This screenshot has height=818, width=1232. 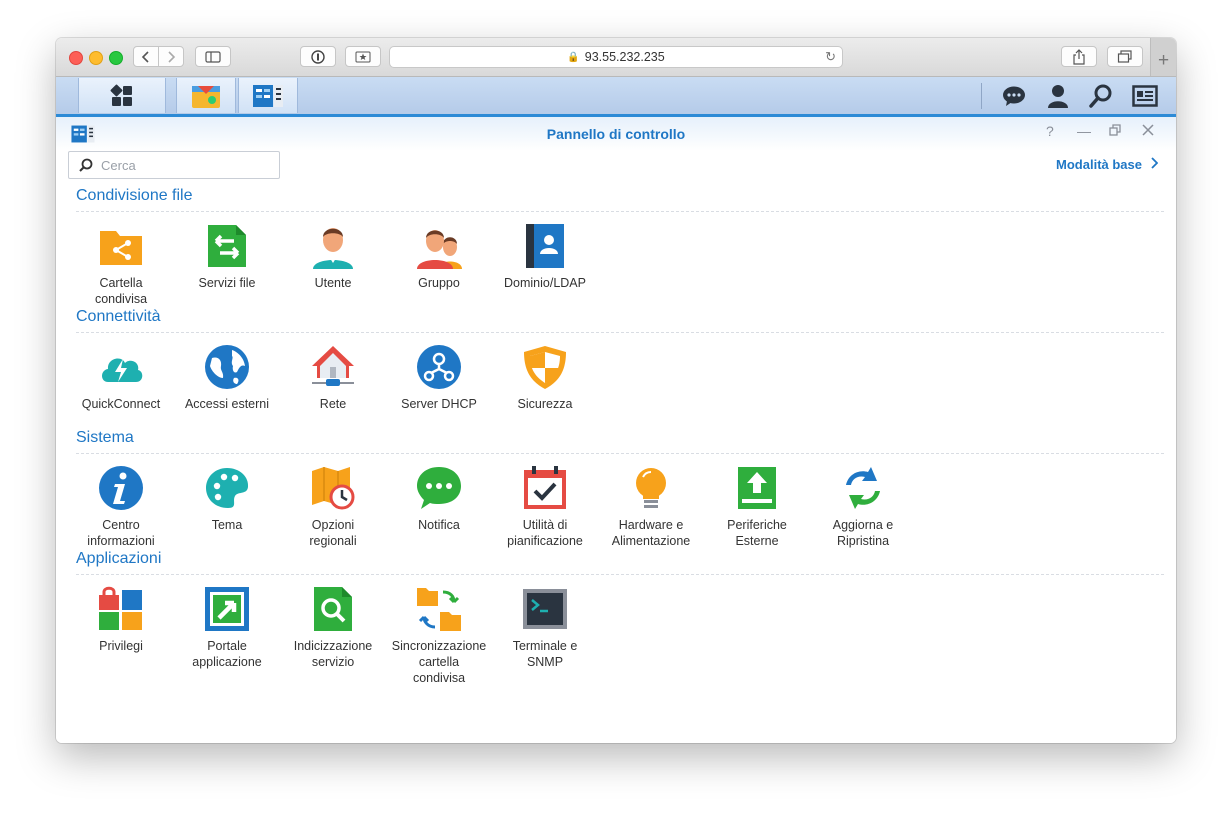 I want to click on chevron-left-icon, so click(x=145, y=56).